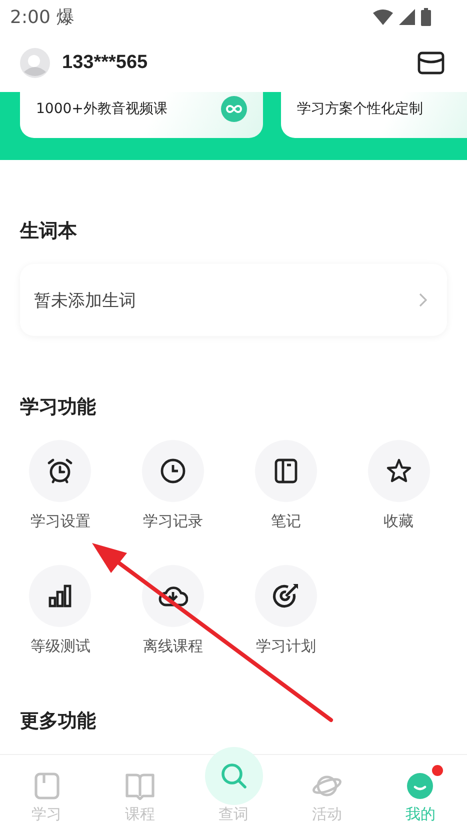  I want to click on empty-vocabulary-text: 暂未添加生词, so click(85, 301).